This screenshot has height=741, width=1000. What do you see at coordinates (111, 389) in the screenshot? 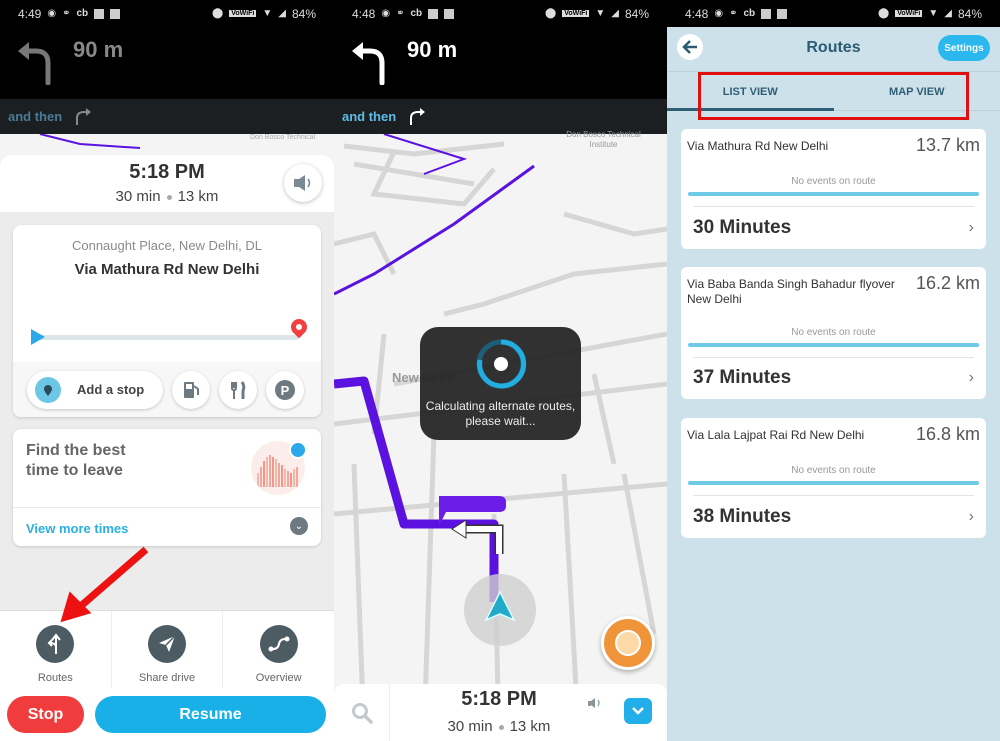
I see `add-stop-label: Add a stop` at bounding box center [111, 389].